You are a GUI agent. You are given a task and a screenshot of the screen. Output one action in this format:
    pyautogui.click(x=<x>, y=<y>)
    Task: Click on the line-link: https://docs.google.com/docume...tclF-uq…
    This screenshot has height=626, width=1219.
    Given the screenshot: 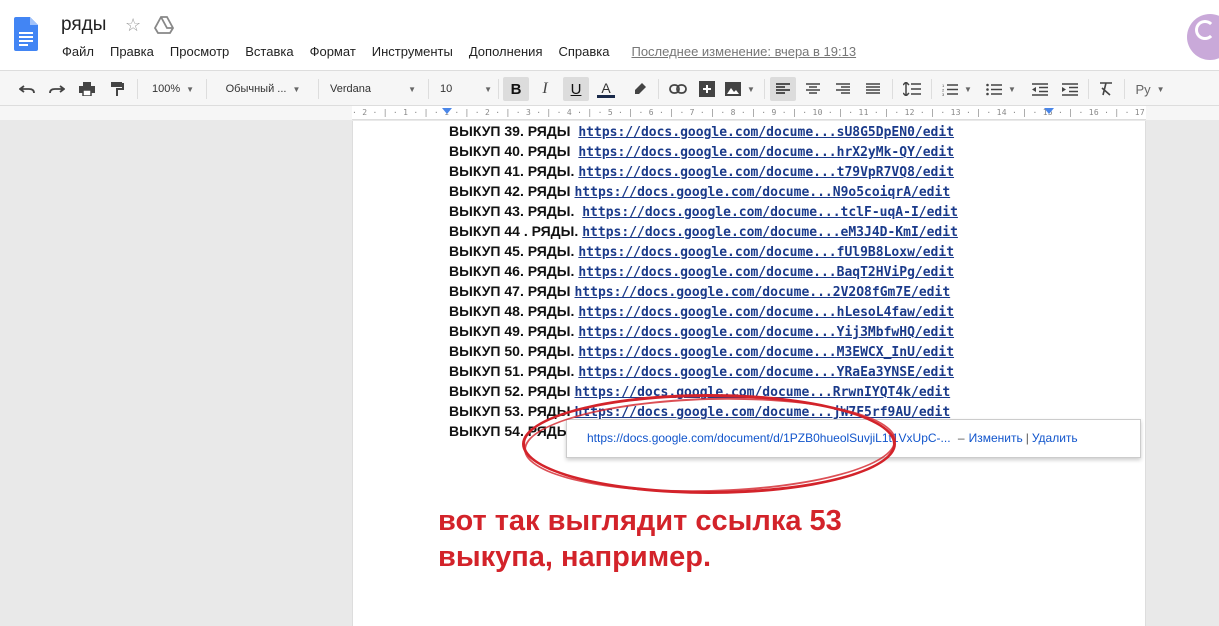 What is the action you would take?
    pyautogui.click(x=770, y=212)
    